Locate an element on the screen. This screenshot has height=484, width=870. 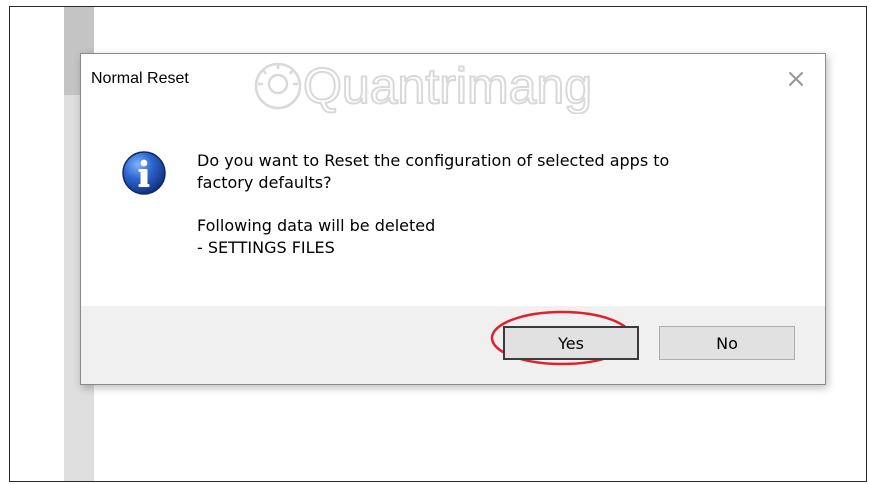
dialog-title: Normal Reset is located at coordinates (140, 78).